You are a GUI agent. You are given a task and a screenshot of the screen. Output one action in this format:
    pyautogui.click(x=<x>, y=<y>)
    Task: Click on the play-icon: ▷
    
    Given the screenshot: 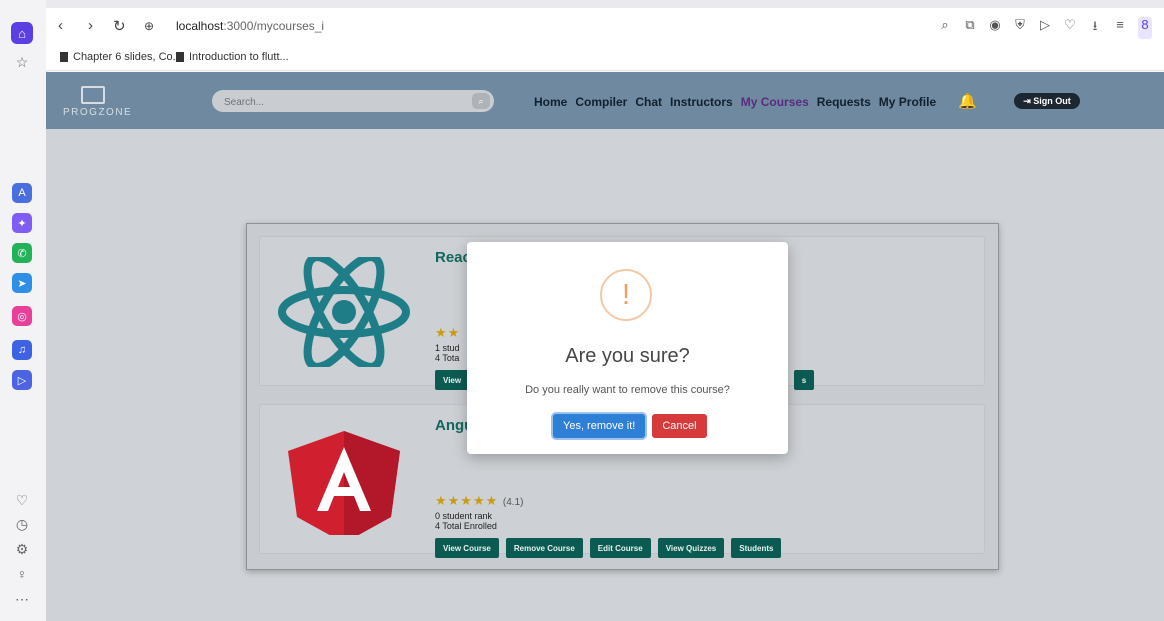 What is the action you would take?
    pyautogui.click(x=1045, y=28)
    